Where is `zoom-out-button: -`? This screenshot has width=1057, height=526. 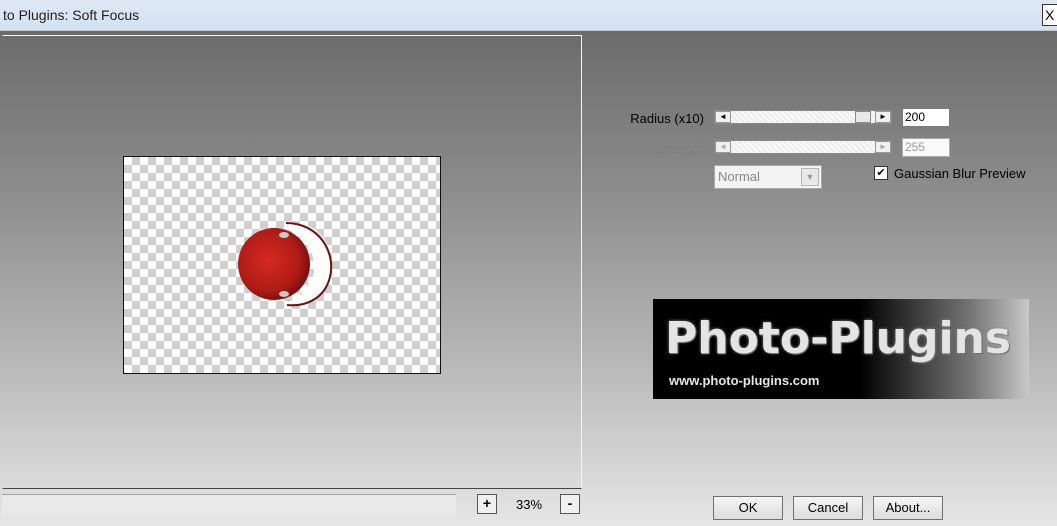 zoom-out-button: - is located at coordinates (570, 504).